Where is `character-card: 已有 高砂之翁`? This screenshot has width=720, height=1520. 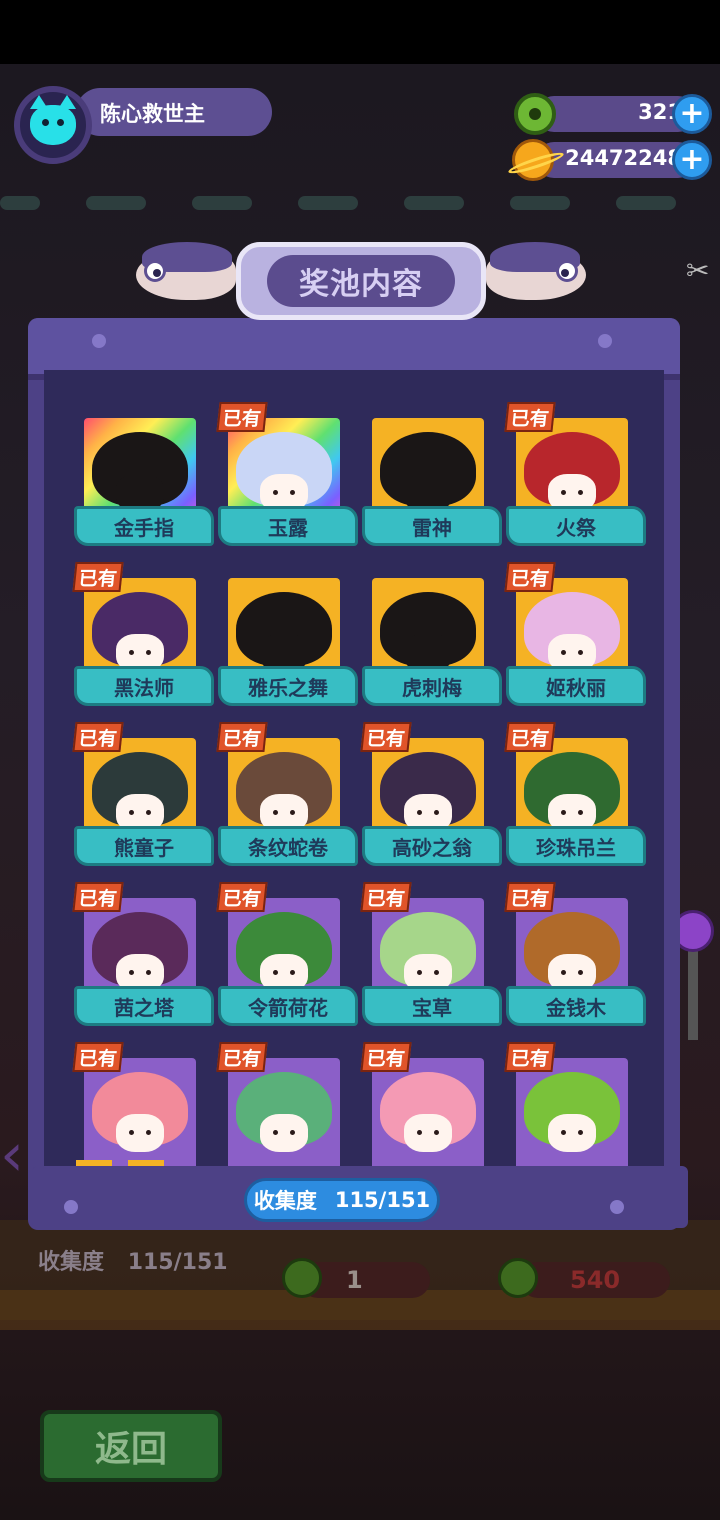 character-card: 已有 高砂之翁 is located at coordinates (435, 798).